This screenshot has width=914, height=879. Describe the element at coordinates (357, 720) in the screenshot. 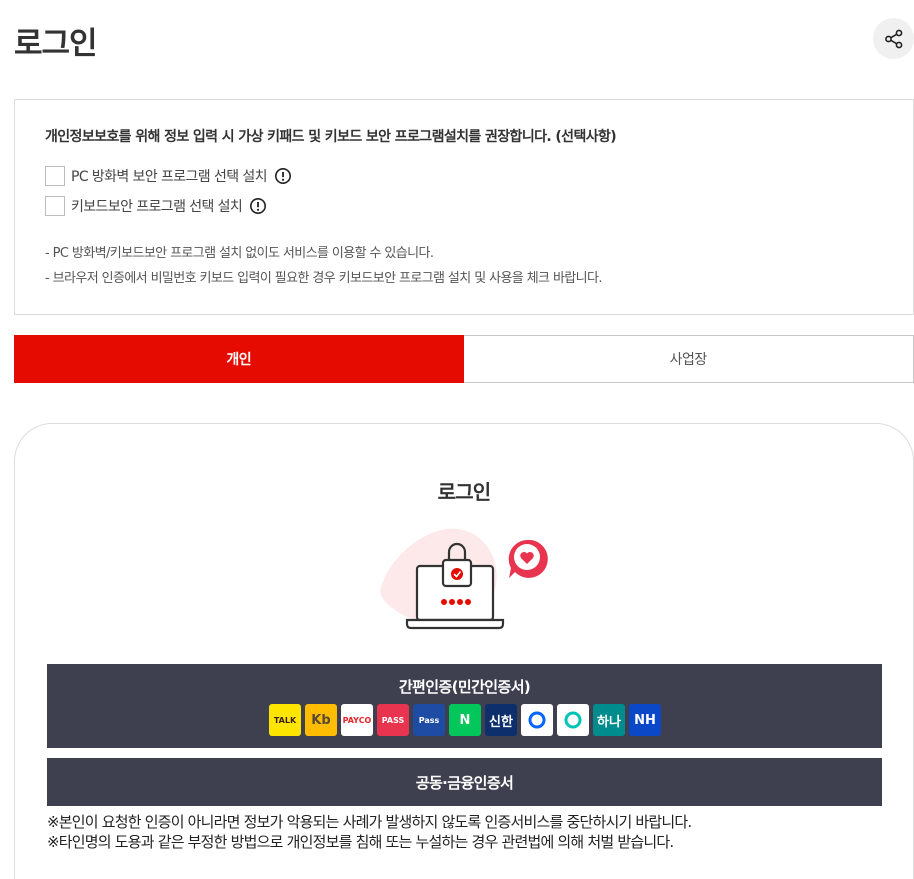

I see `payco-icon: PAYCO` at that location.